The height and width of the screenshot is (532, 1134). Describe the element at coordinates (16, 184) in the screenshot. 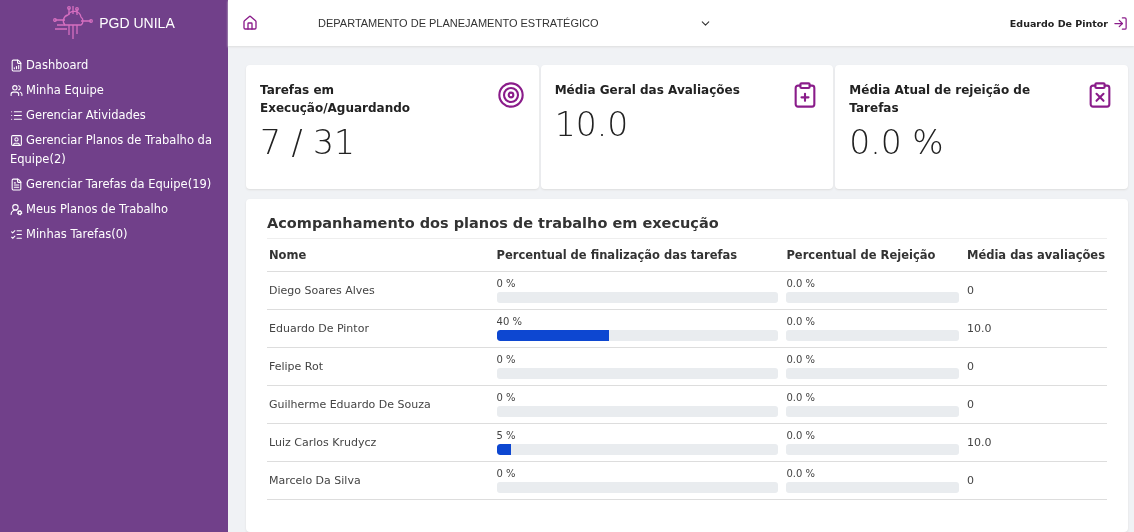

I see `document-icon` at that location.